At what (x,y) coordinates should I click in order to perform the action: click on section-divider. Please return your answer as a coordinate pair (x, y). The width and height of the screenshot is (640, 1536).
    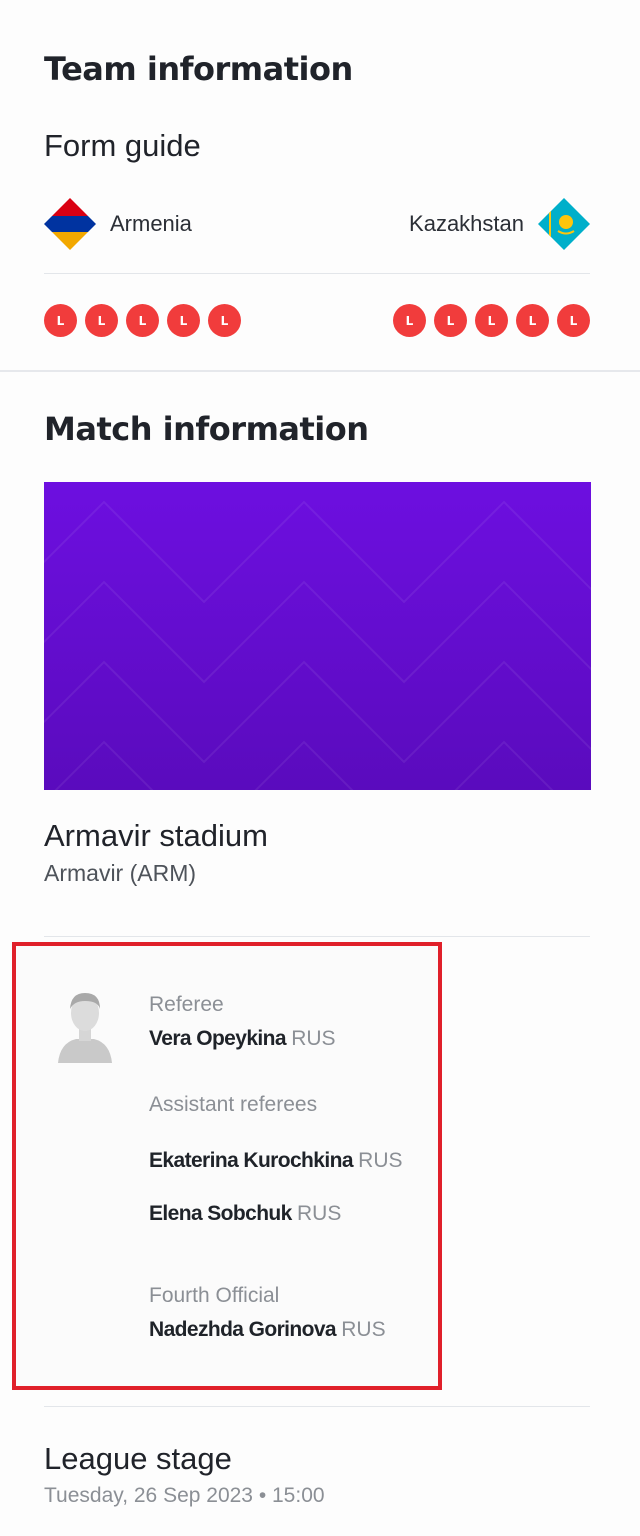
    Looking at the image, I should click on (320, 371).